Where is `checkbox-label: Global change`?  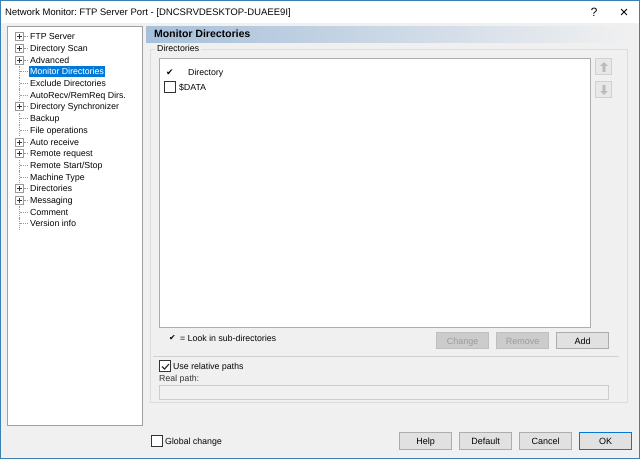 checkbox-label: Global change is located at coordinates (193, 441).